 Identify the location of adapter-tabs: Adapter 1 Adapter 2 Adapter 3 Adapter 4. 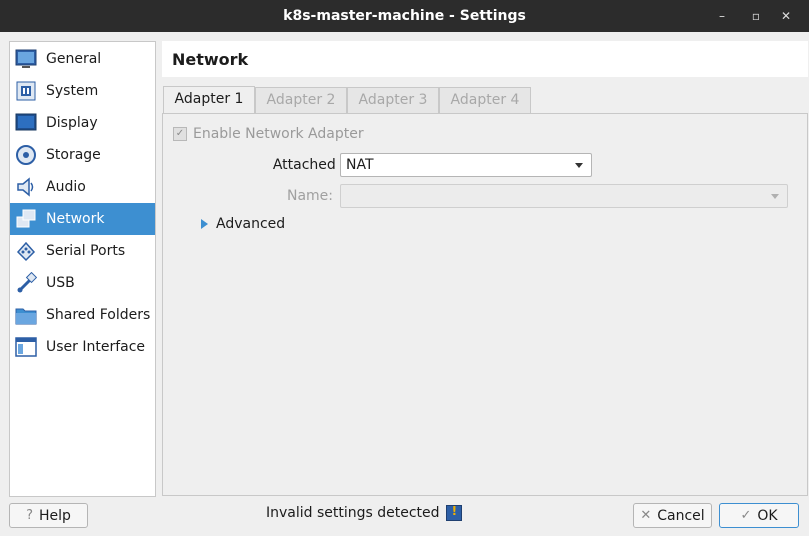
(485, 100).